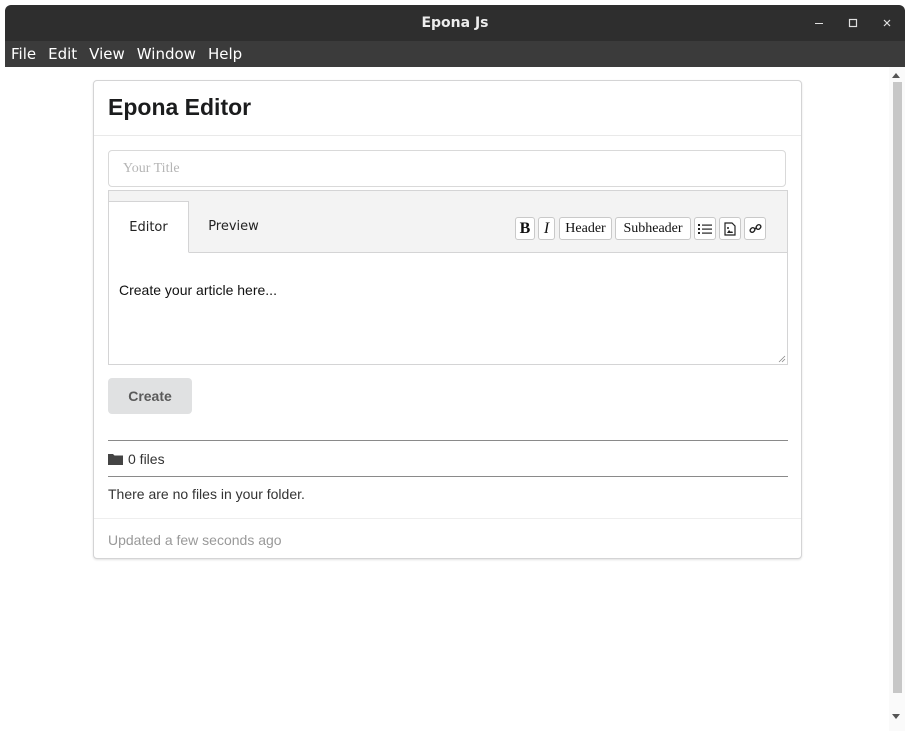  What do you see at coordinates (107, 54) in the screenshot?
I see `menu-view: View` at bounding box center [107, 54].